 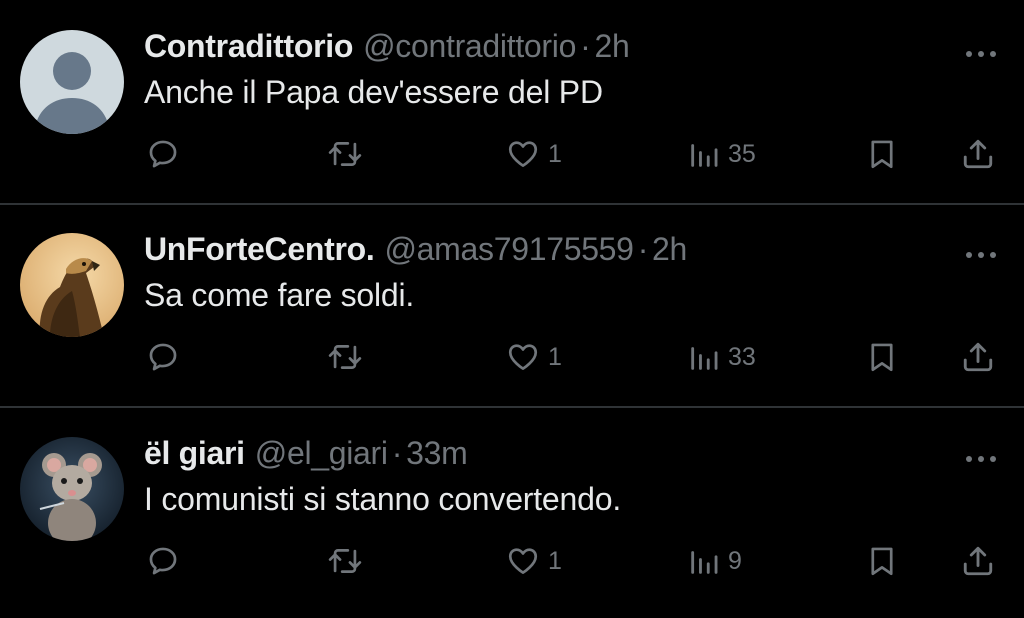 What do you see at coordinates (722, 357) in the screenshot?
I see `views-button: 33` at bounding box center [722, 357].